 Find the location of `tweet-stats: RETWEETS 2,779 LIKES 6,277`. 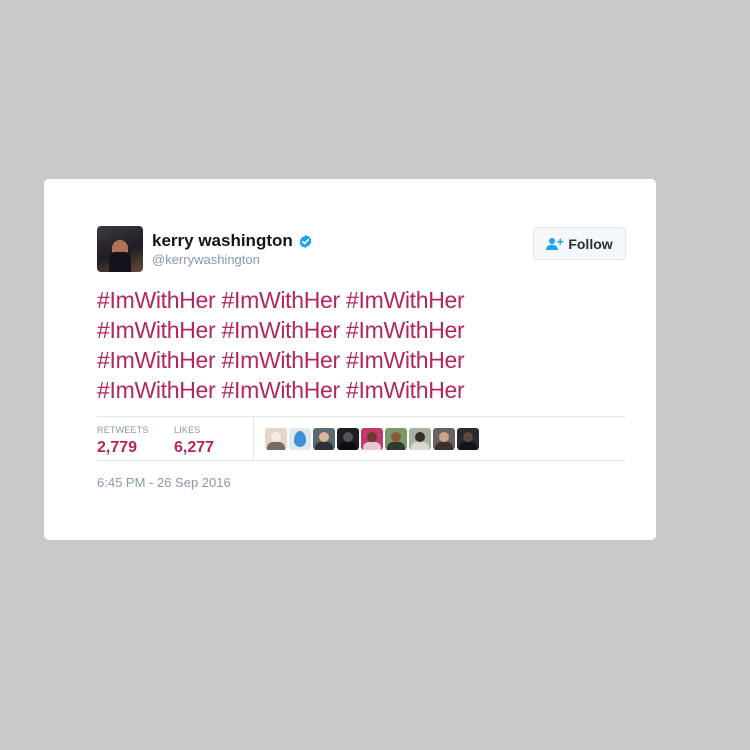

tweet-stats: RETWEETS 2,779 LIKES 6,277 is located at coordinates (361, 438).